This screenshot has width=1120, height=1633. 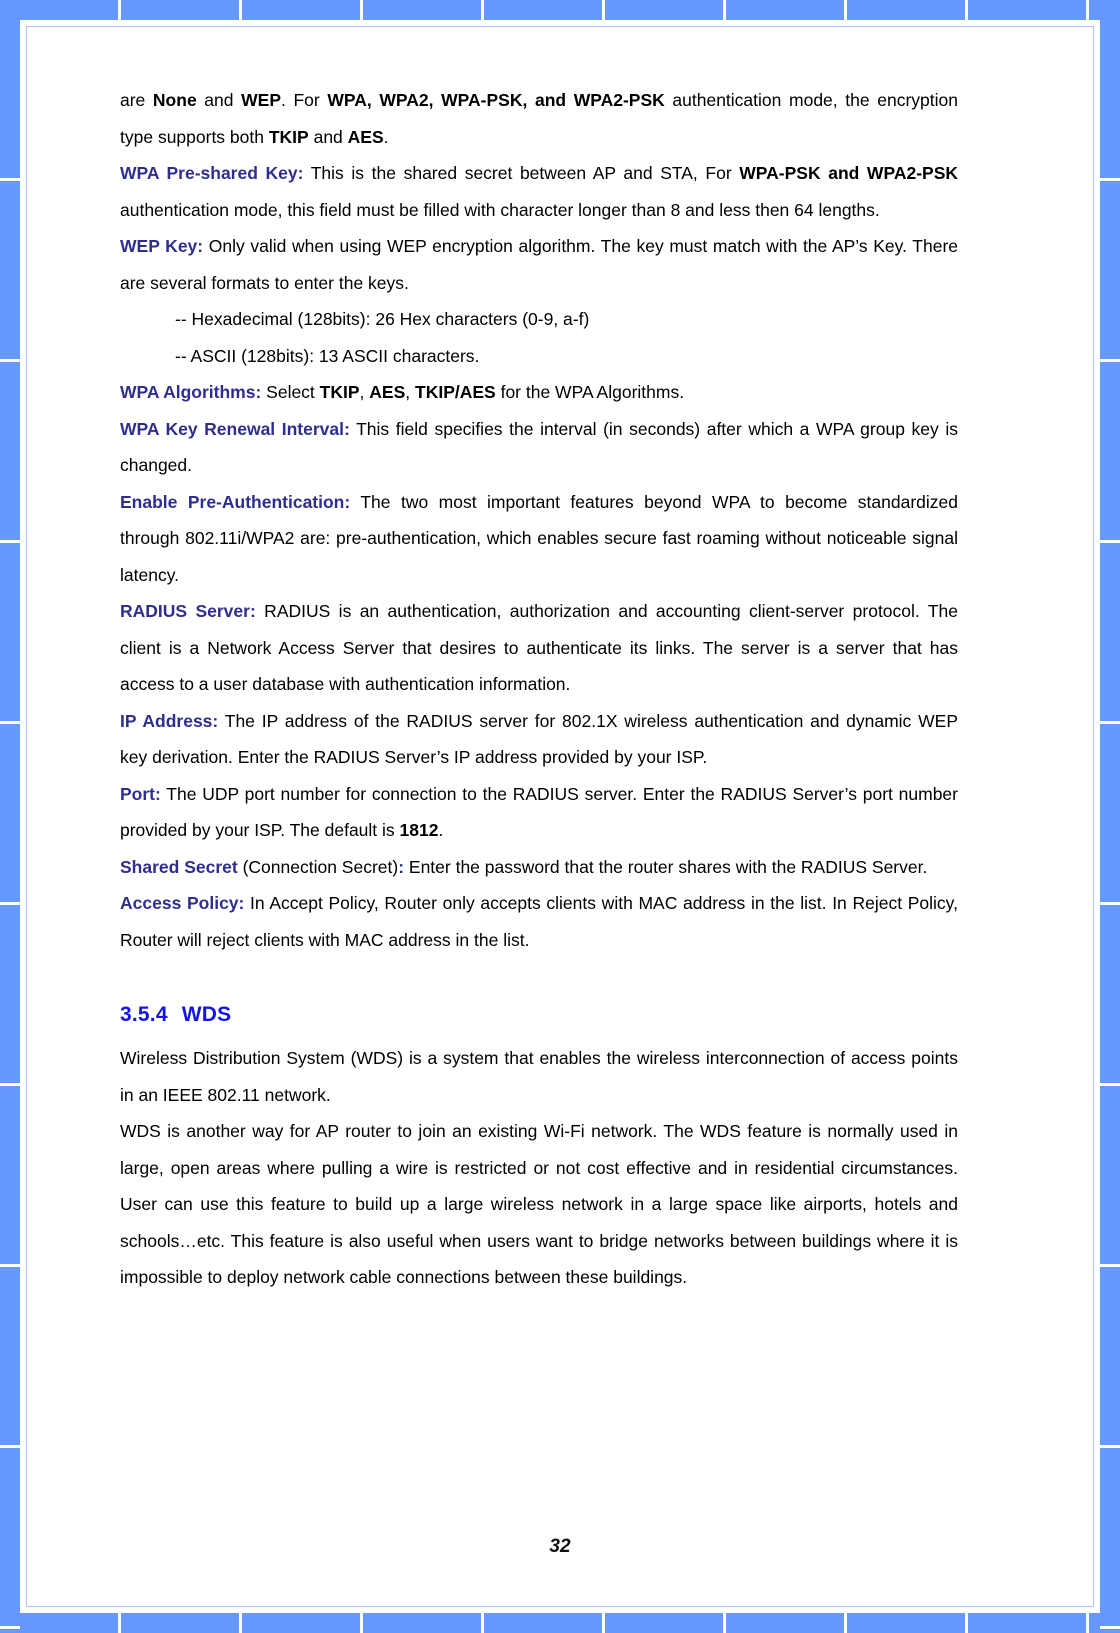 What do you see at coordinates (140, 793) in the screenshot?
I see `field-label: Port:` at bounding box center [140, 793].